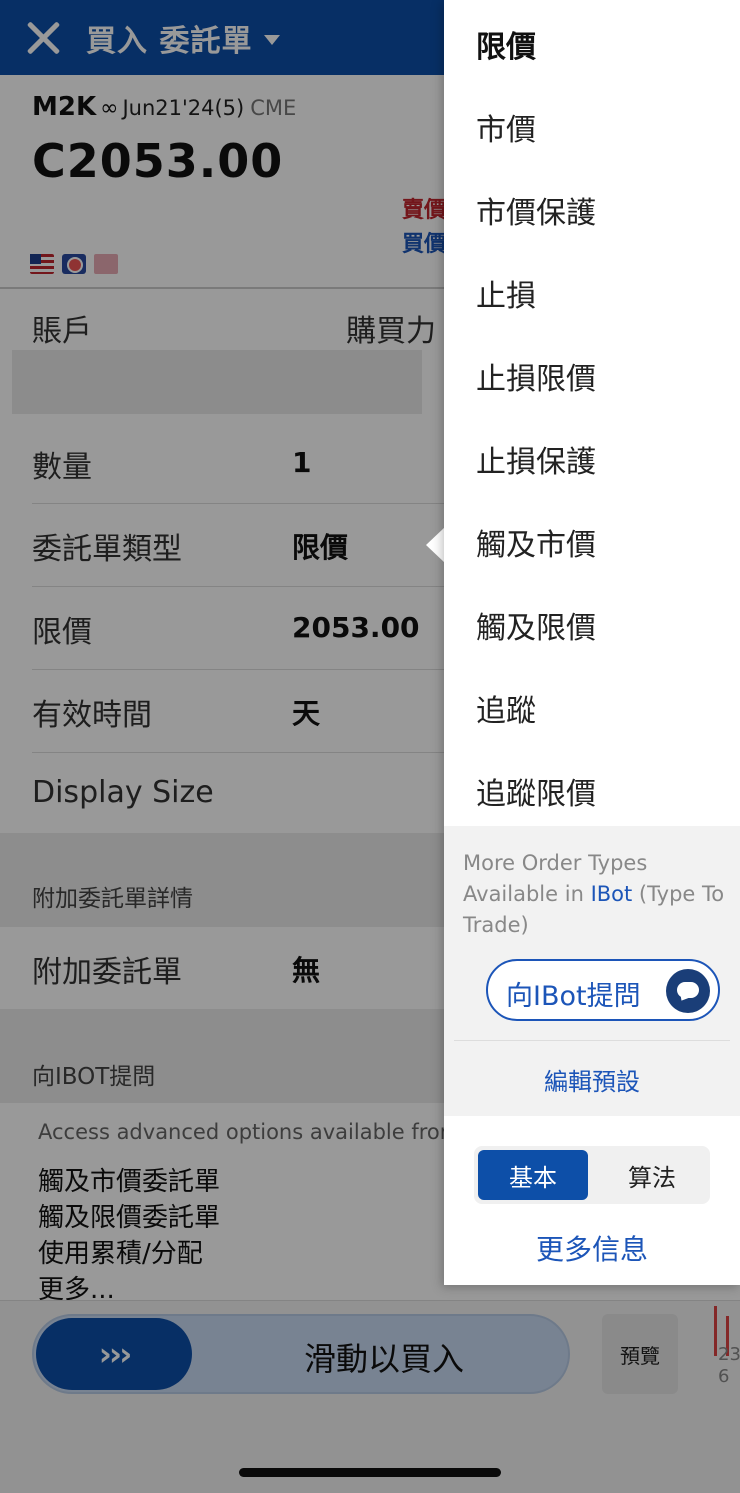 The height and width of the screenshot is (1493, 740). Describe the element at coordinates (612, 894) in the screenshot. I see `ibot-link: IBot` at that location.